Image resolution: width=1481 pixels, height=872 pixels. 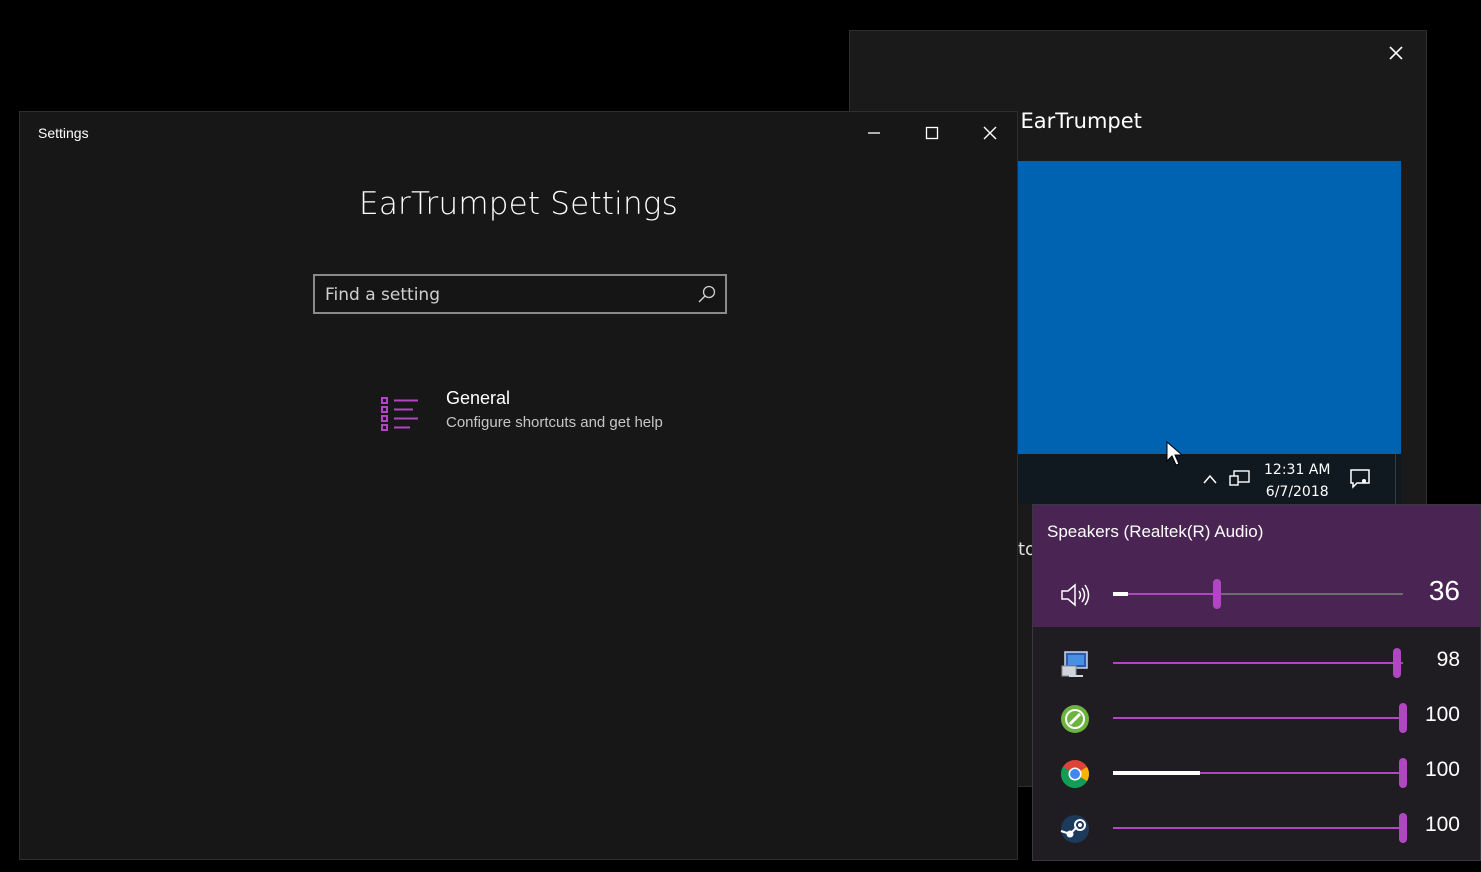 I want to click on taskbar-separator, so click(x=1395, y=479).